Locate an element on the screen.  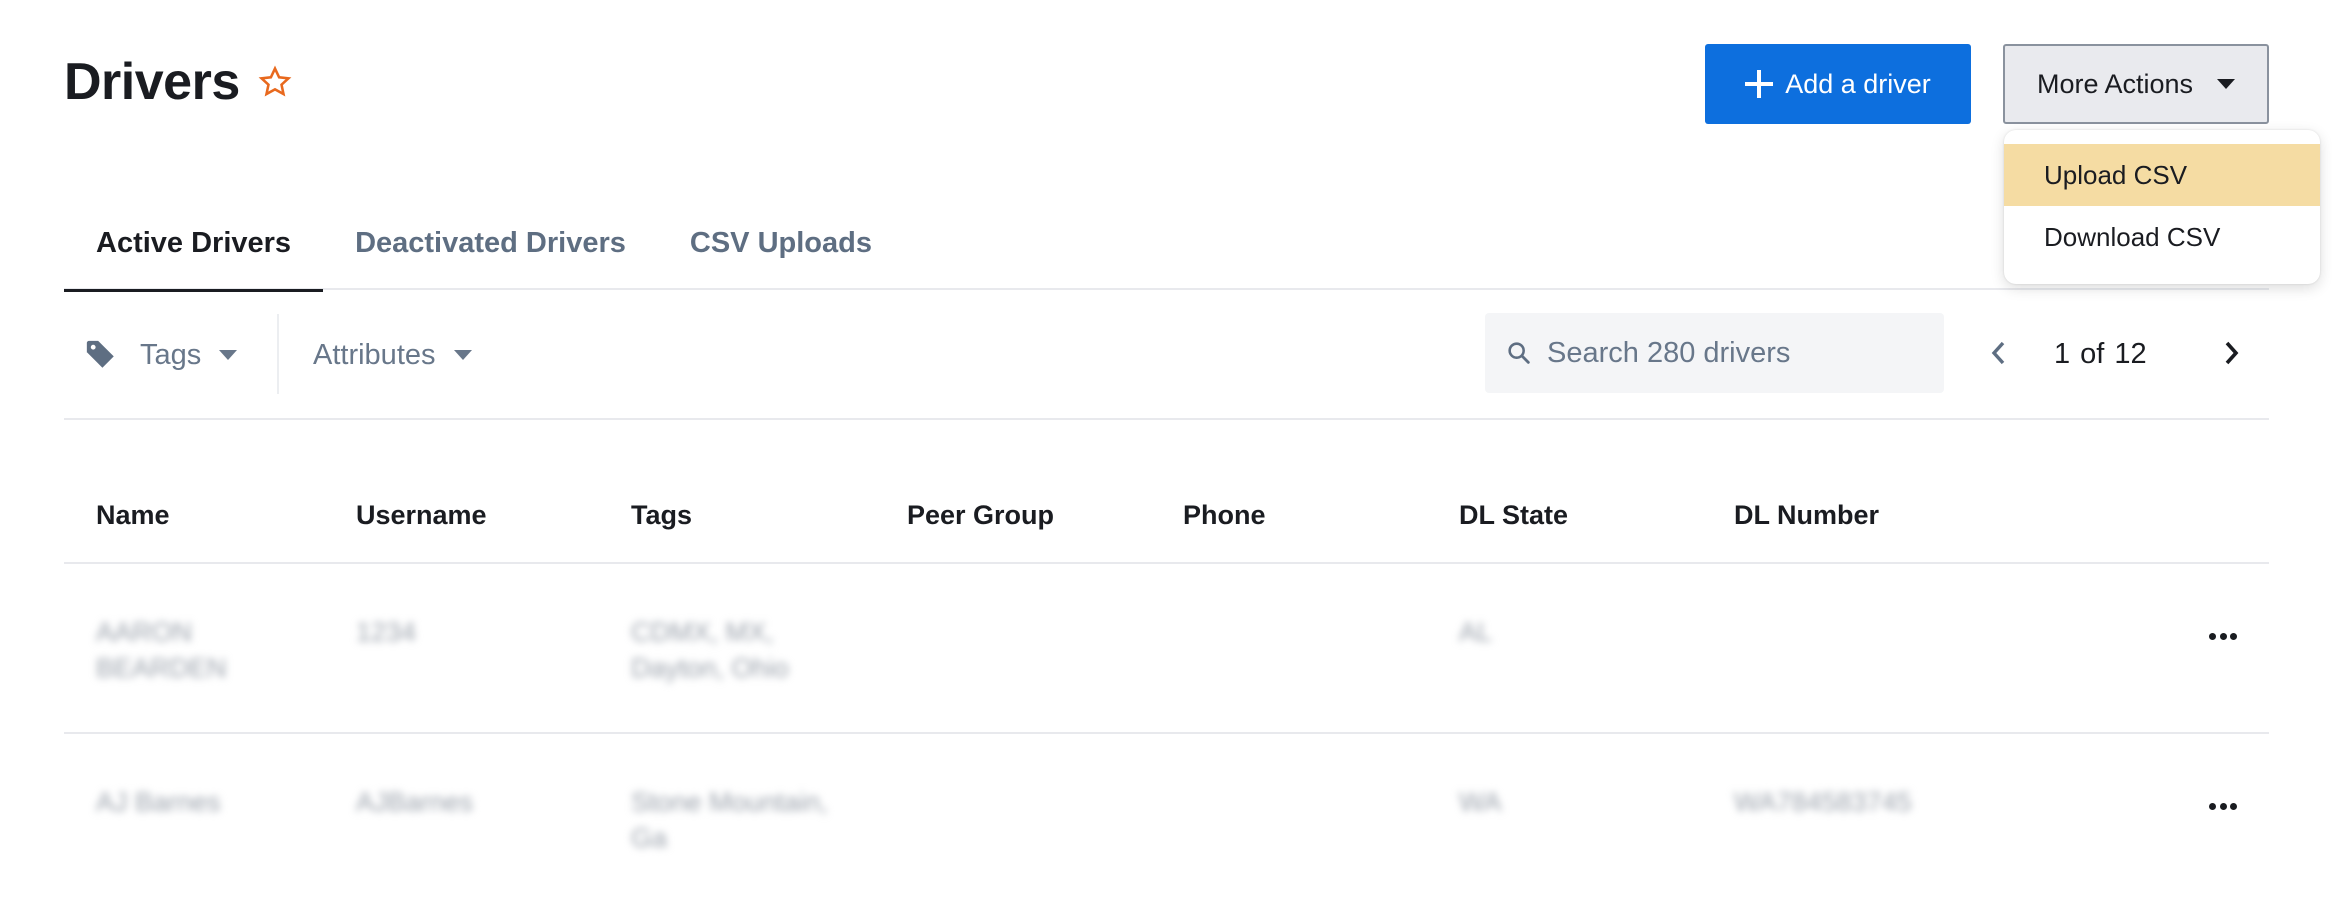
cell-dl-number: WA784583745 is located at coordinates (1823, 802).